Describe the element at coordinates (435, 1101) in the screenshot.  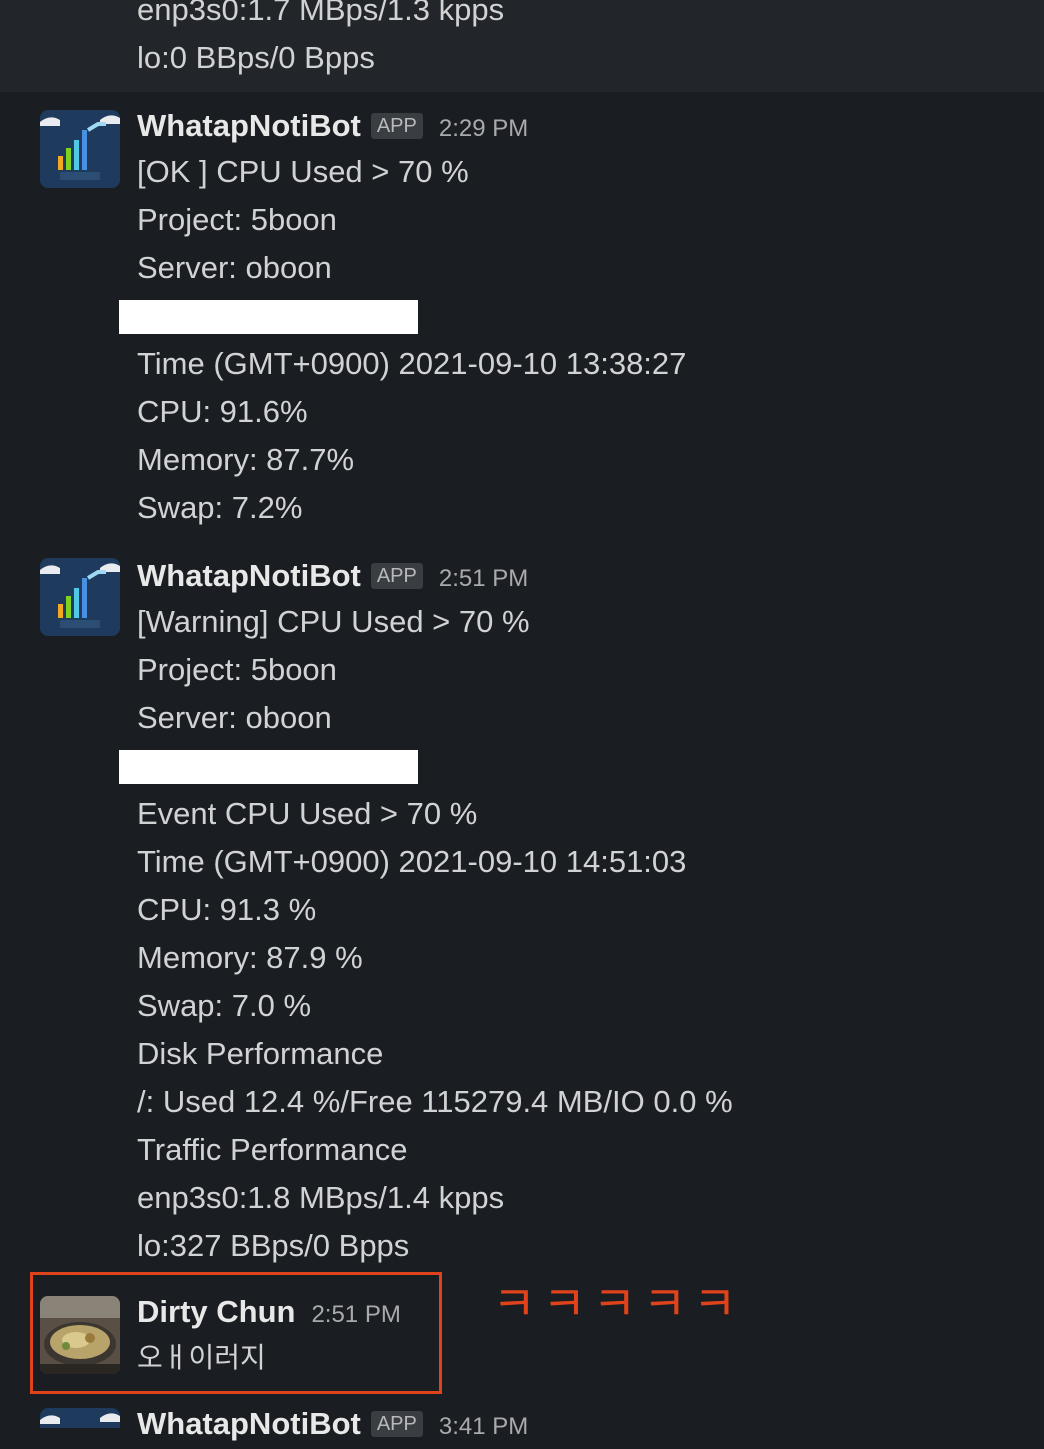
I see `message-line: /: Used 12.4 %/Free 115279.4 MB/IO 0.0 %` at that location.